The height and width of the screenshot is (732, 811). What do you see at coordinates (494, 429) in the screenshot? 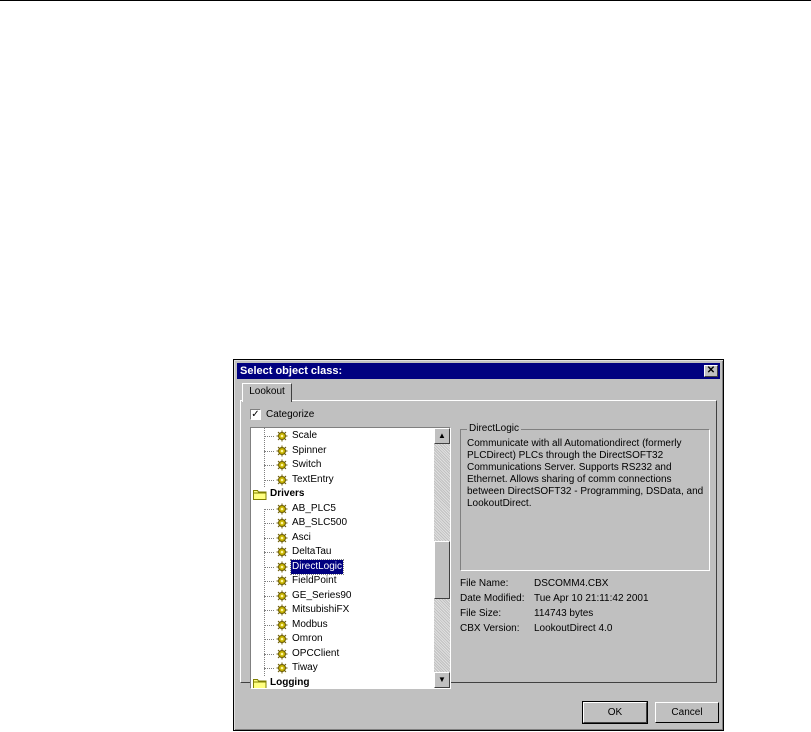
I see `description-group-title: DirectLogic` at bounding box center [494, 429].